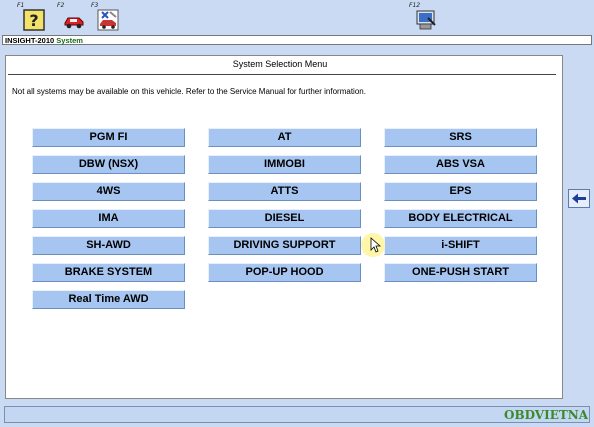 The width and height of the screenshot is (594, 427). I want to click on back-button, so click(579, 198).